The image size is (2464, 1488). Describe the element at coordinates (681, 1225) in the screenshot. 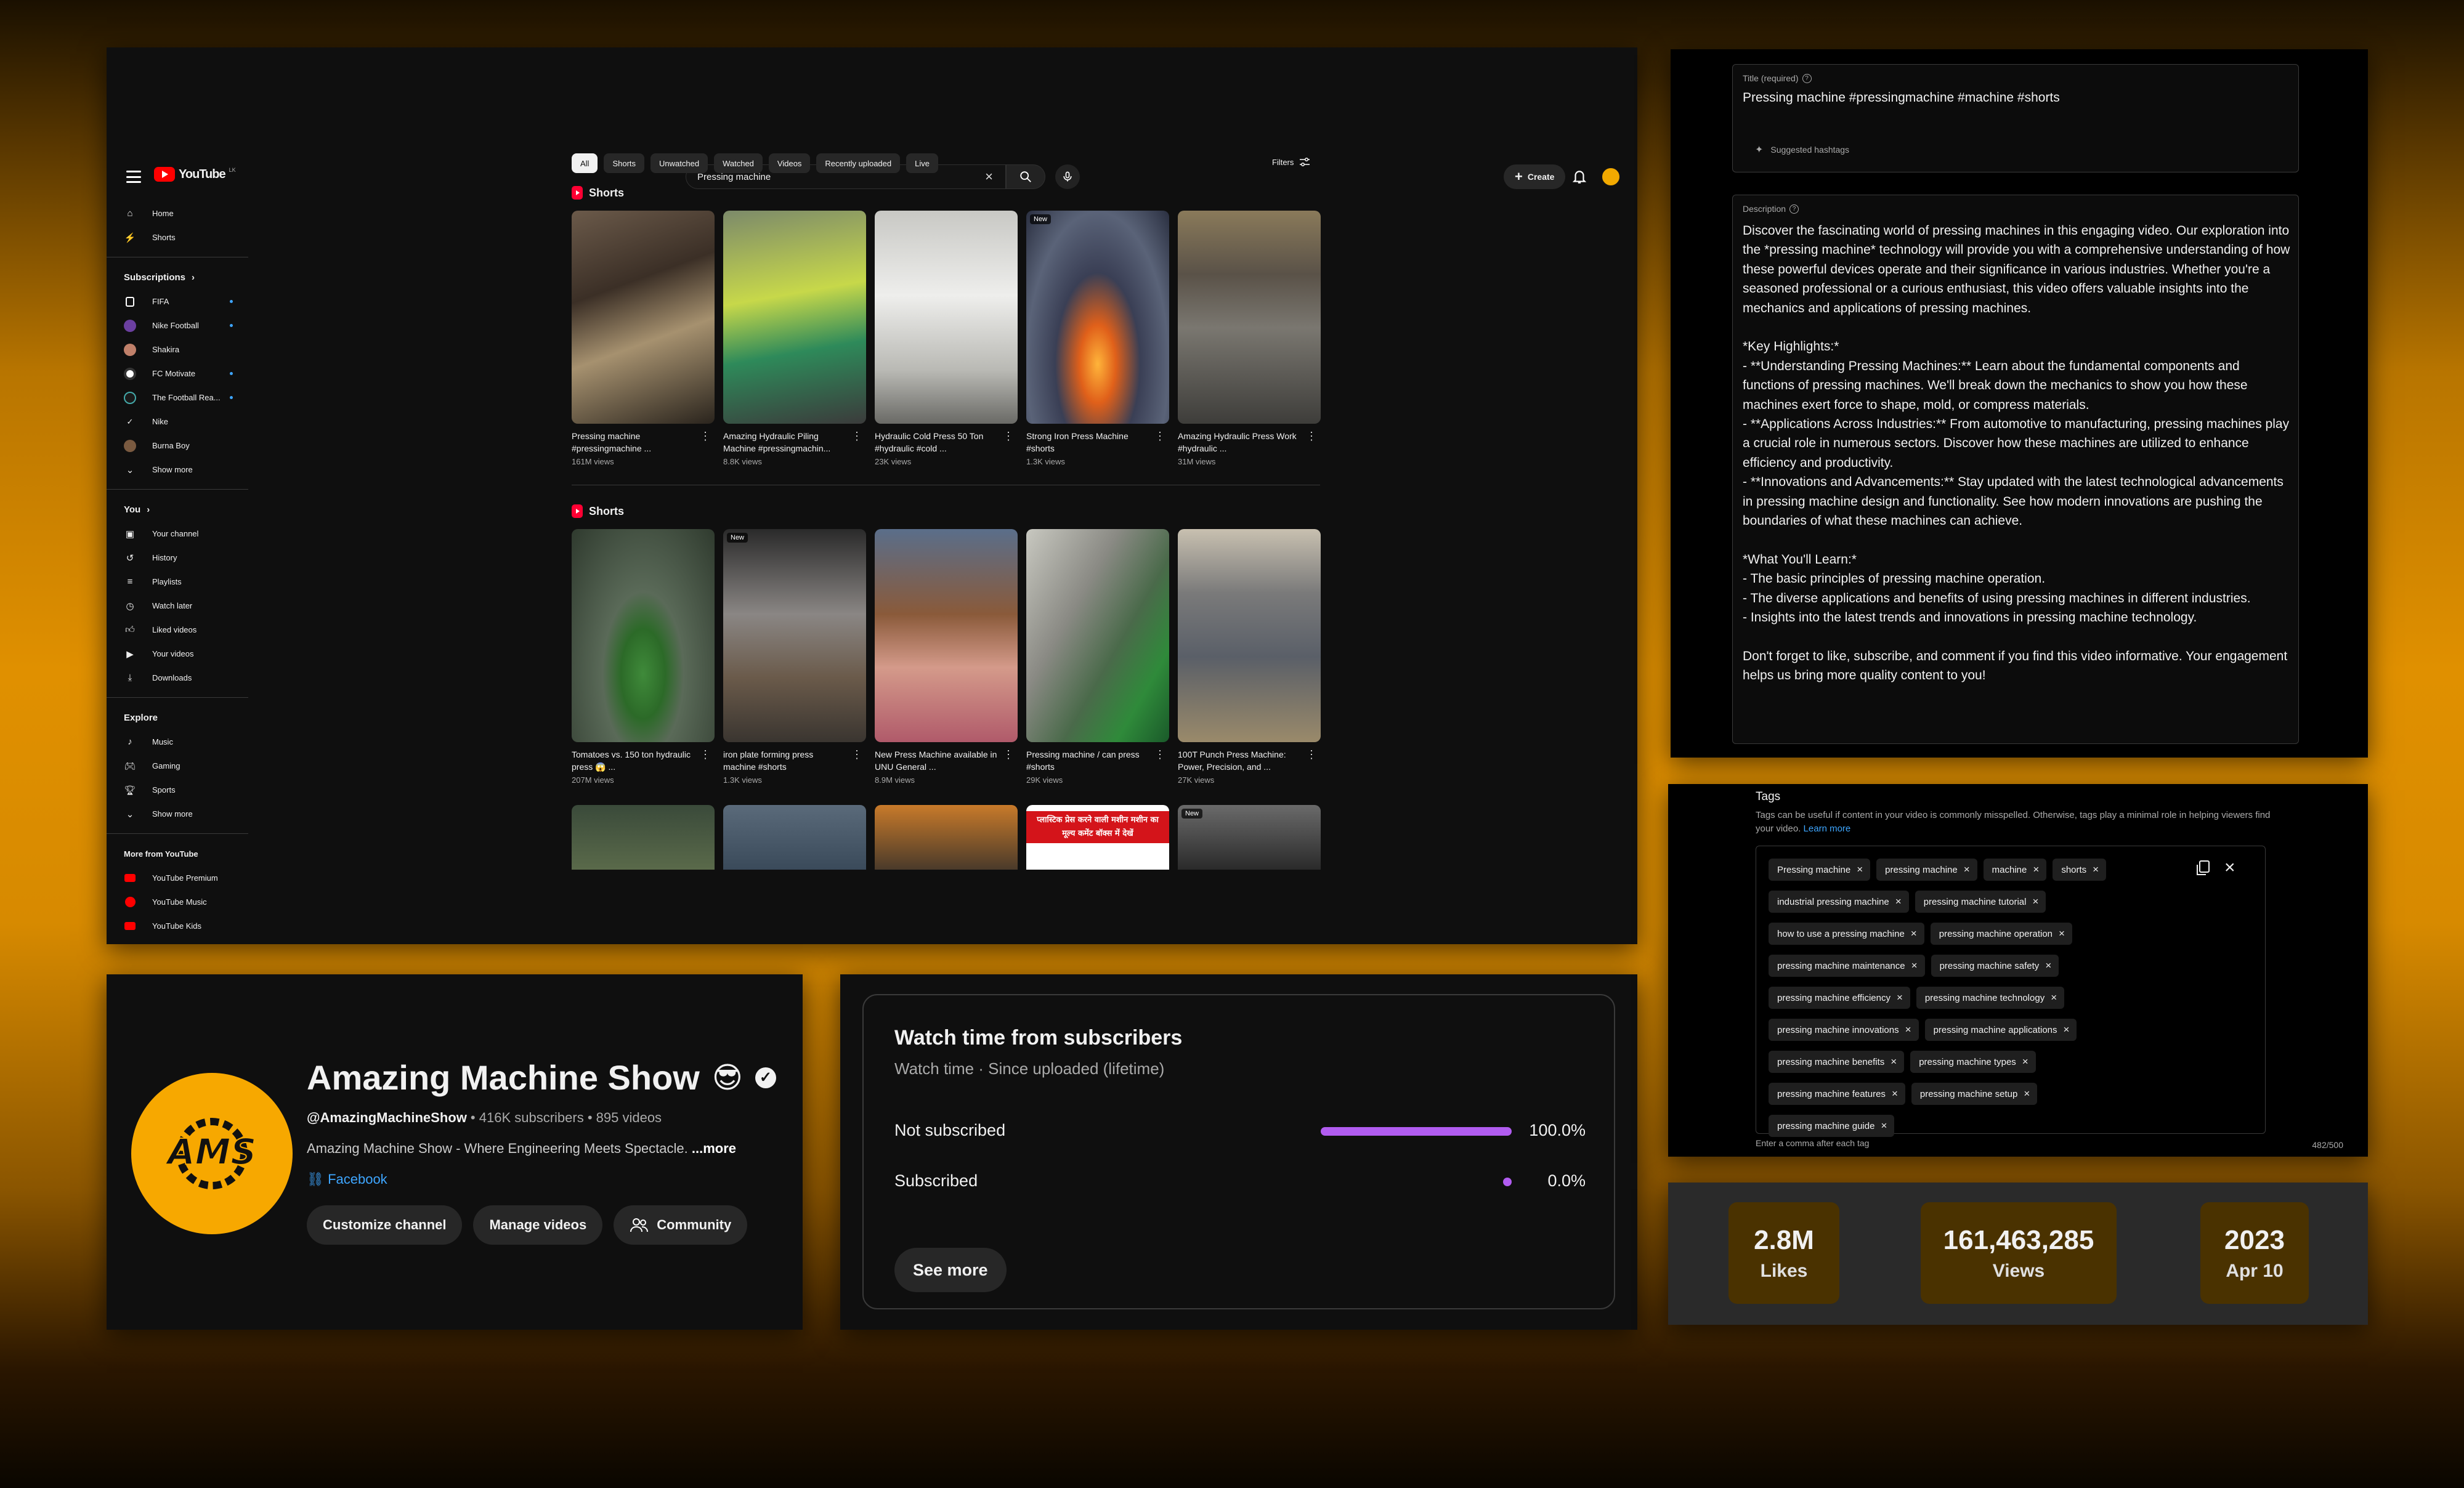

I see `community-button: Community` at that location.